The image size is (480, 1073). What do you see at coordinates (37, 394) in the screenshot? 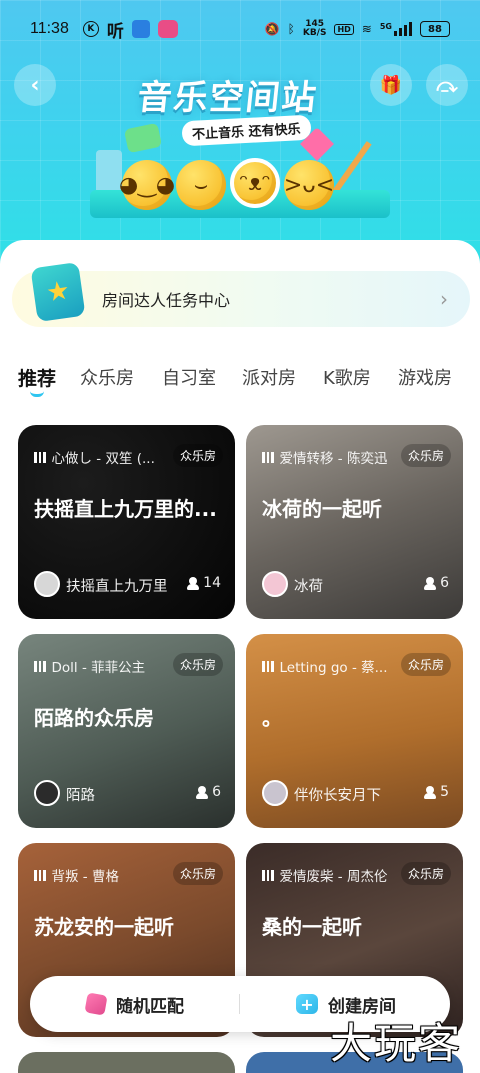
I see `active-tab-indicator` at bounding box center [37, 394].